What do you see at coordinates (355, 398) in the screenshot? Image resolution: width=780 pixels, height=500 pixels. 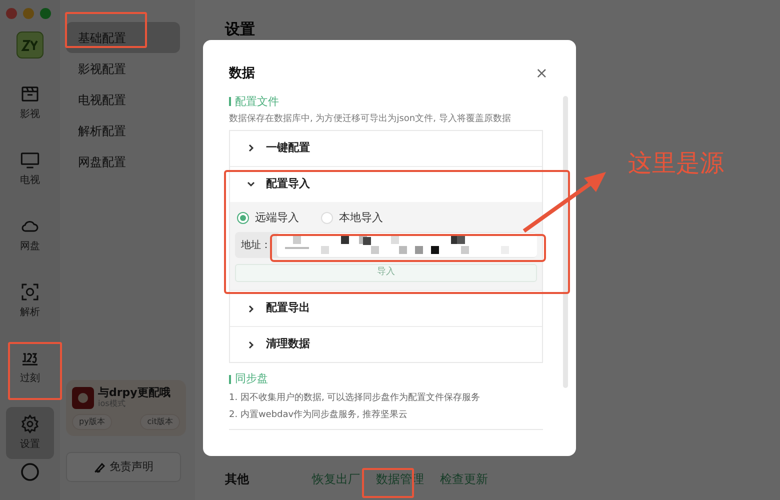 I see `sync-note: 1. 因不收集用户的数据, 可以选择同步盘作为配置文件保存服务` at bounding box center [355, 398].